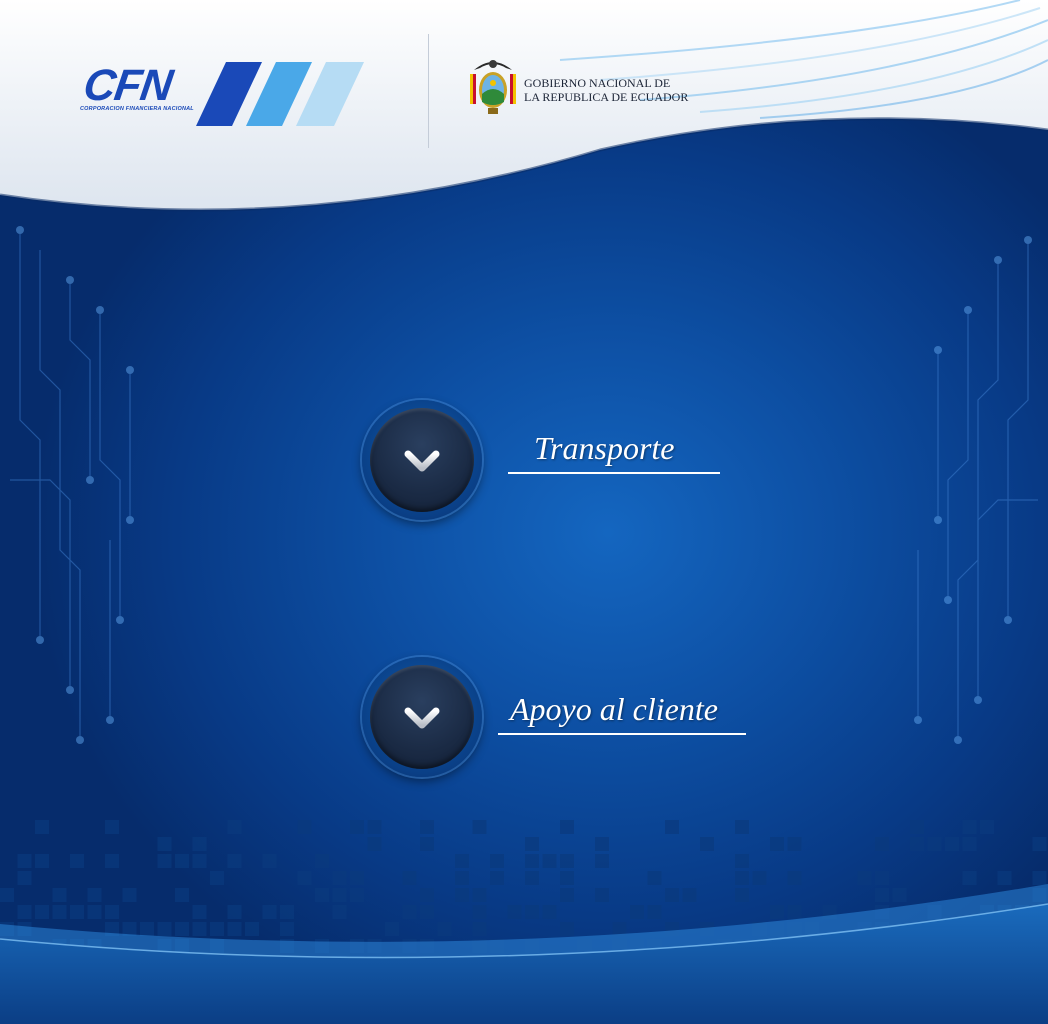  Describe the element at coordinates (622, 734) in the screenshot. I see `apoyo-al-cliente-underline` at that location.